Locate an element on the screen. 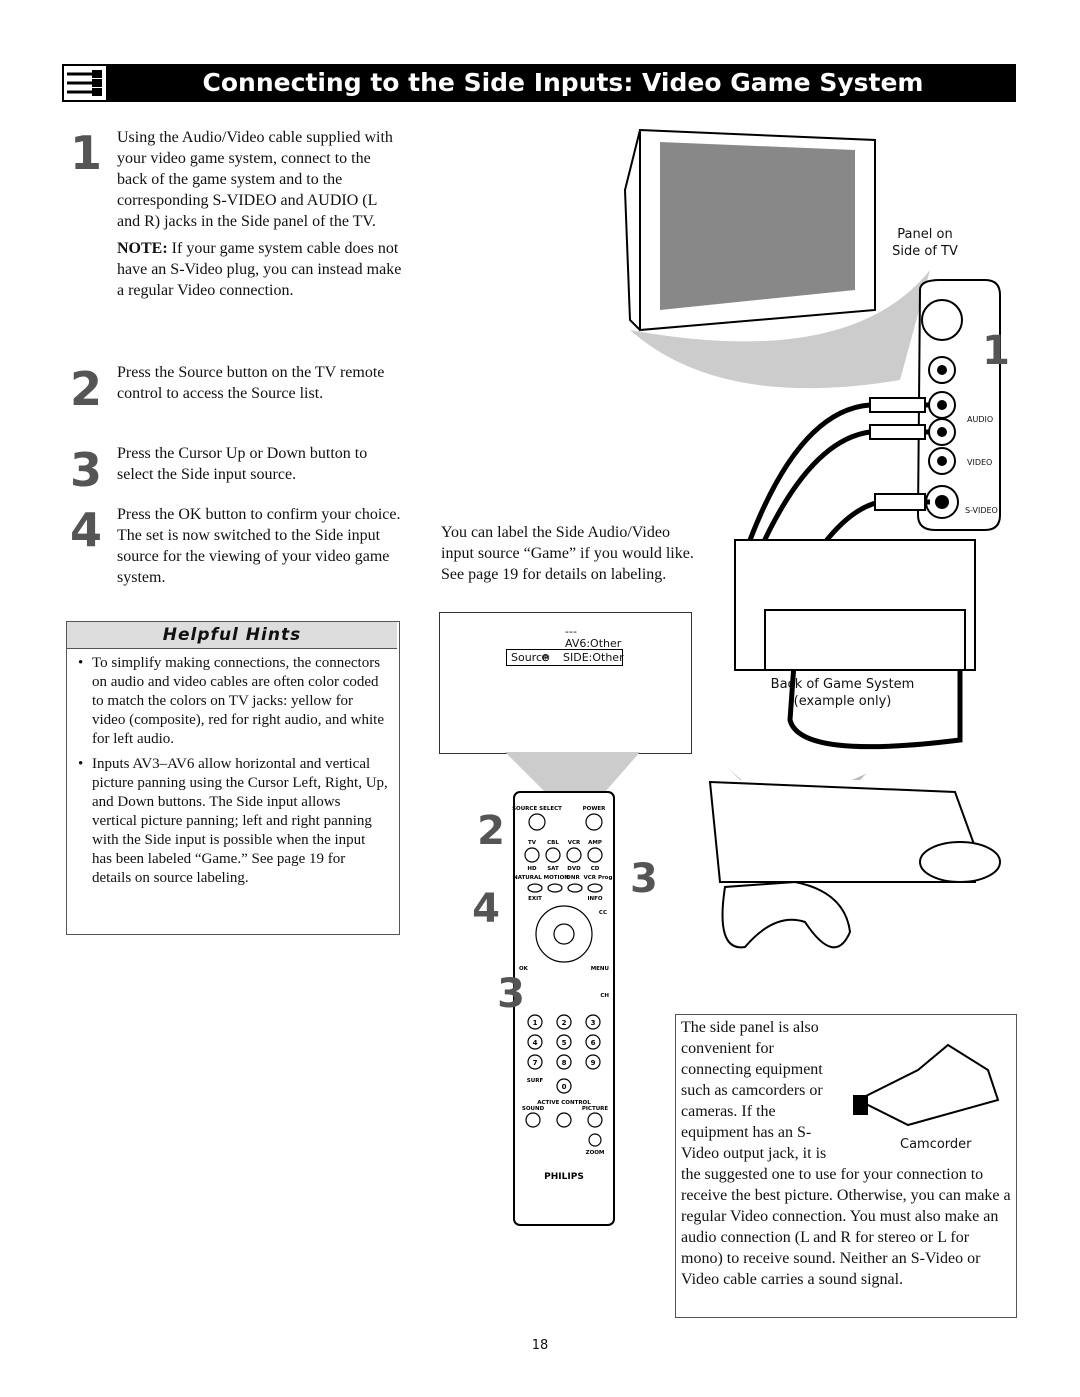 The image size is (1080, 1397). label-6: 6 is located at coordinates (593, 1043).